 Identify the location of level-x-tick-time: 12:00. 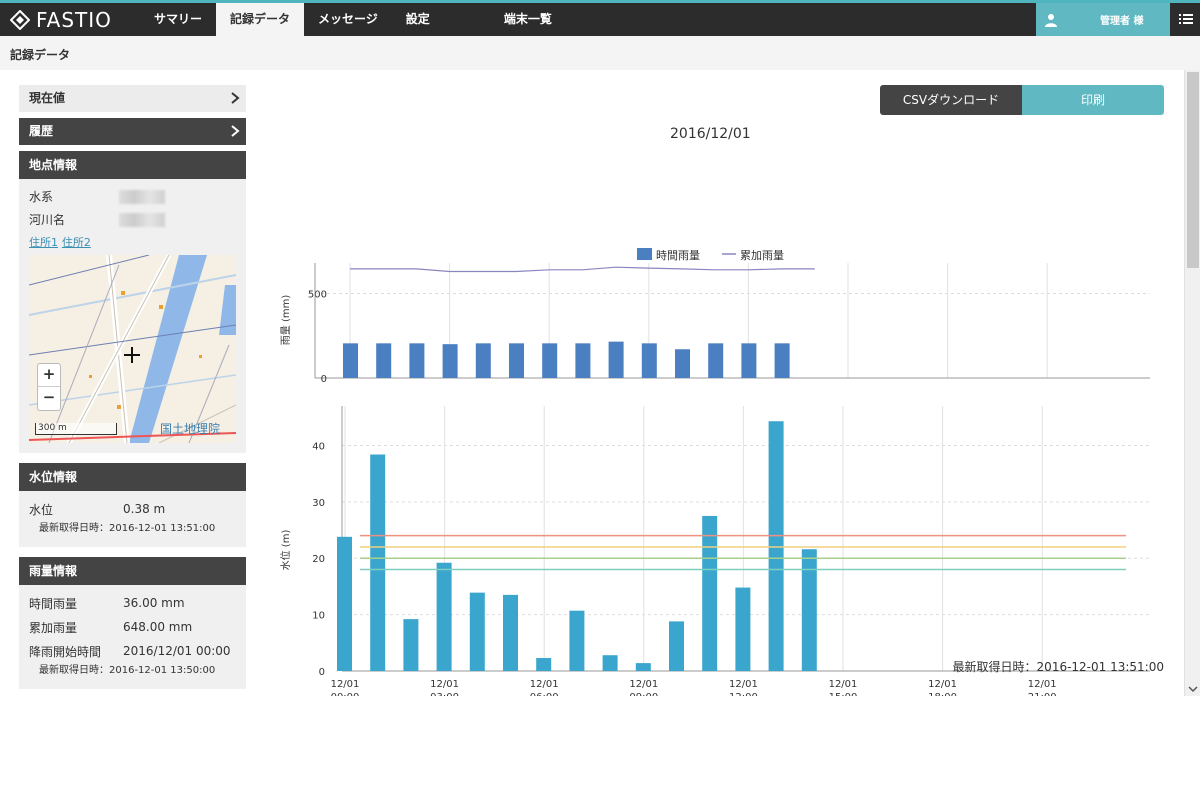
(743, 694).